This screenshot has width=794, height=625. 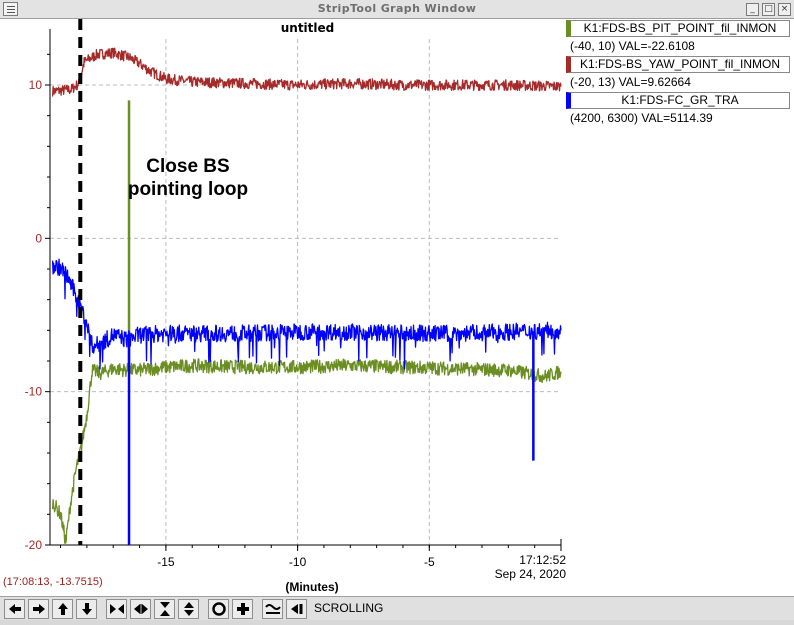 What do you see at coordinates (752, 9) in the screenshot?
I see `minimize-icon: _` at bounding box center [752, 9].